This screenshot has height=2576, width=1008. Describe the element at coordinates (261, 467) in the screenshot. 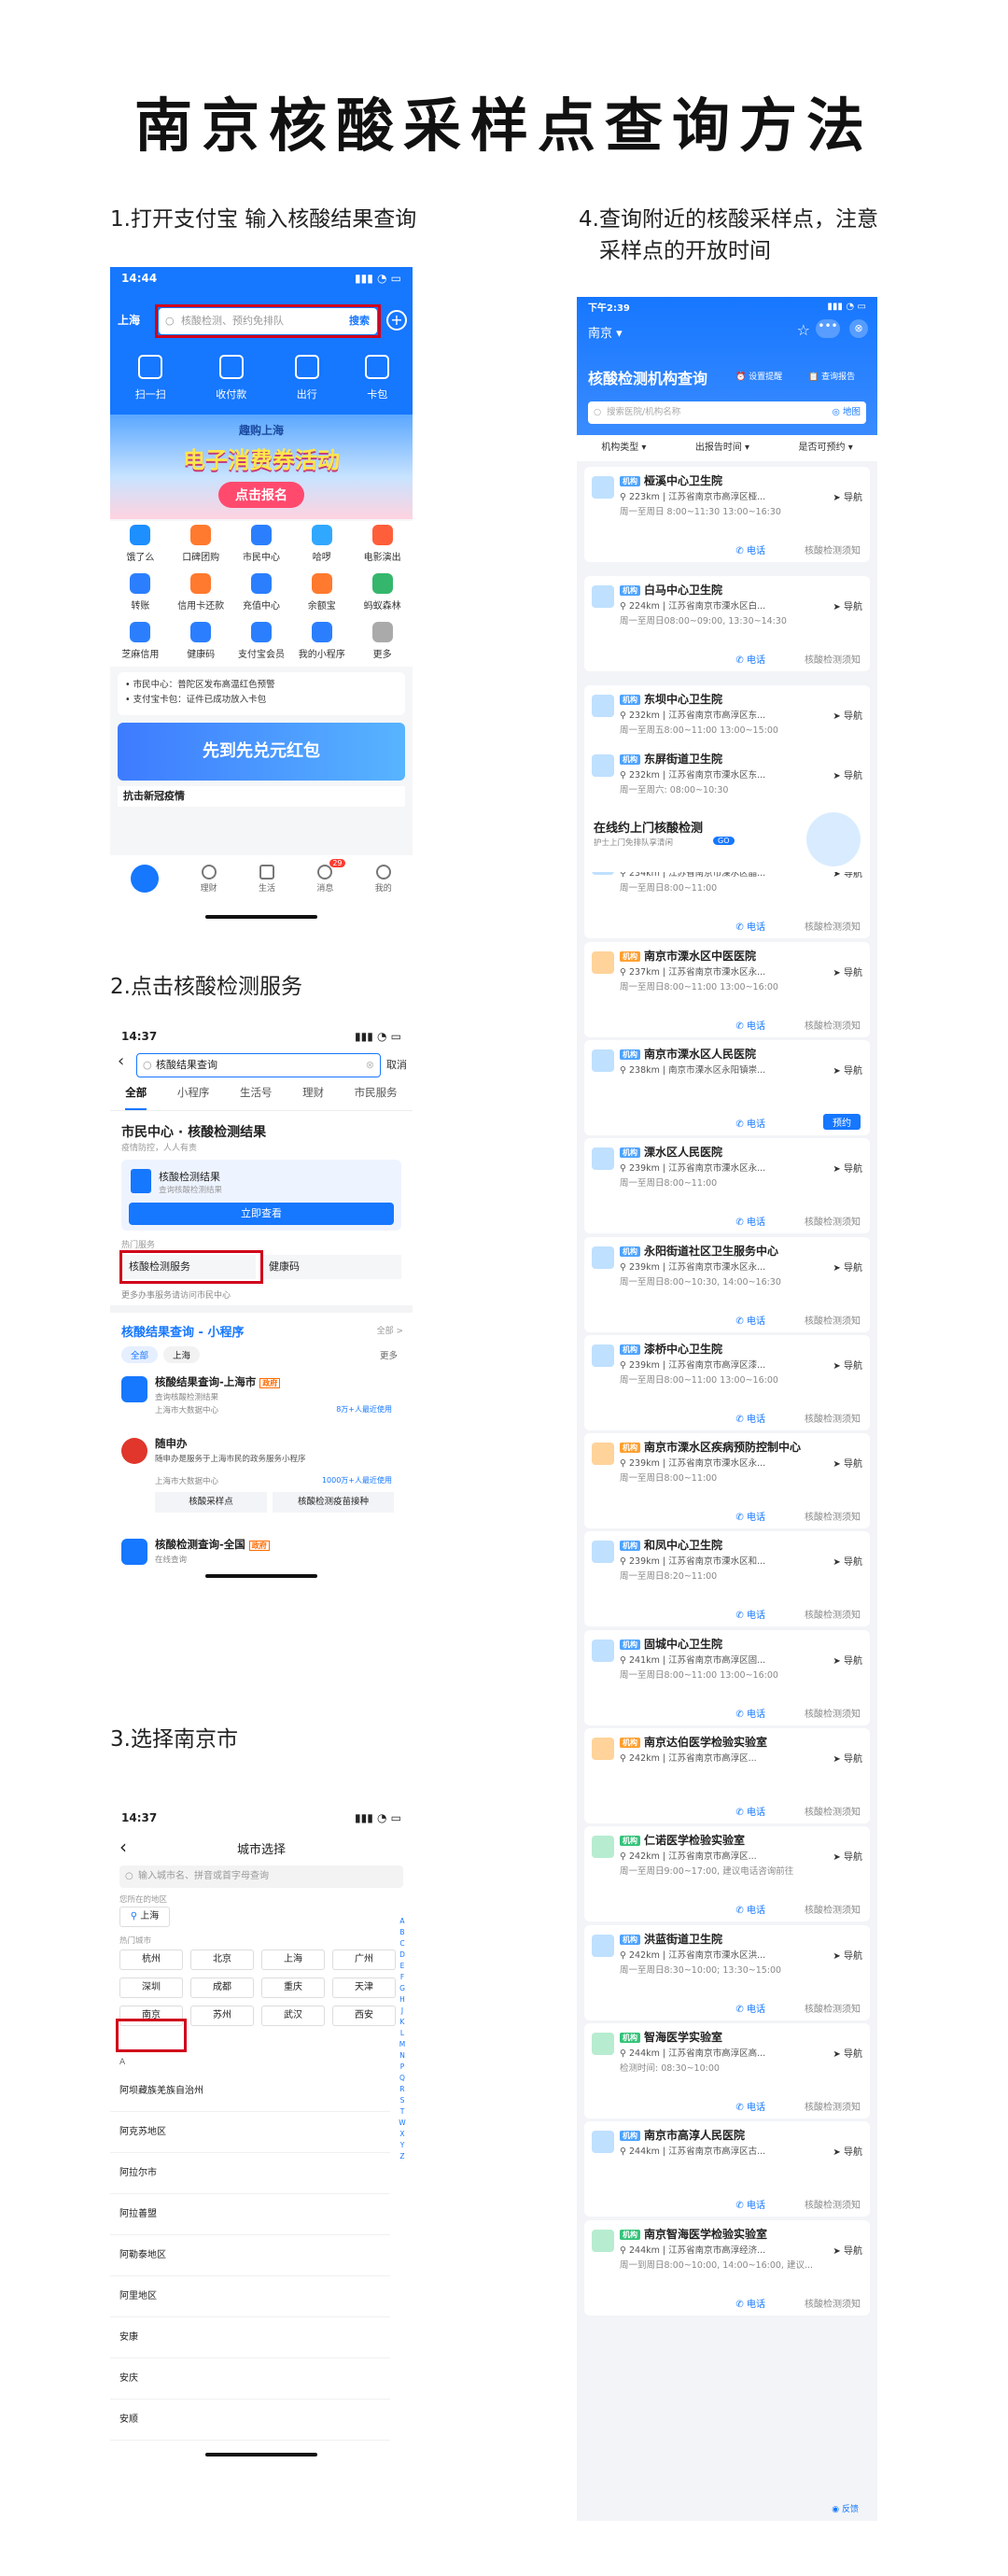

I see `promo-banner: 趣购上海 电子消费券活动 点击报名` at that location.